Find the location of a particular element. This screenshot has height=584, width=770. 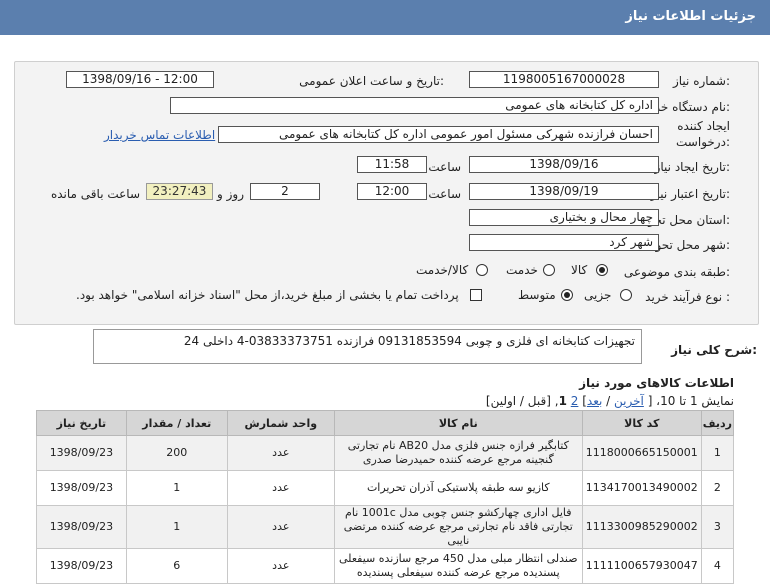

page-title: جزئیات اطلاعات نیاز is located at coordinates (690, 16).